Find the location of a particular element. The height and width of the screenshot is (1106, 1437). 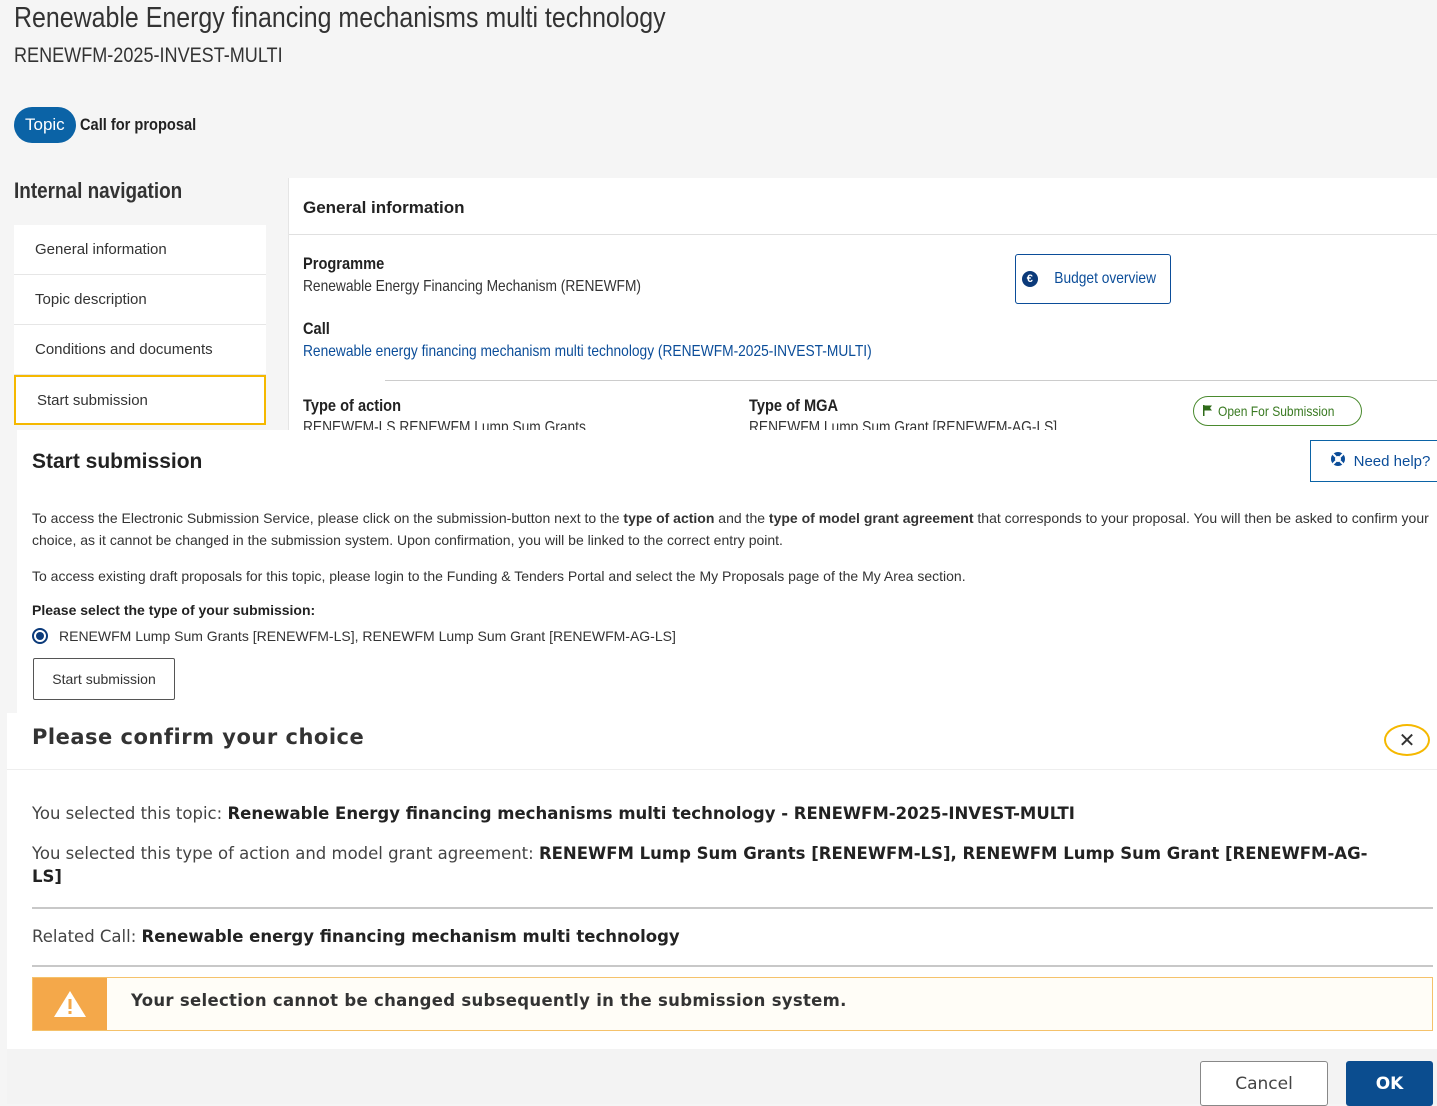

instruction-text: and the is located at coordinates (741, 518).